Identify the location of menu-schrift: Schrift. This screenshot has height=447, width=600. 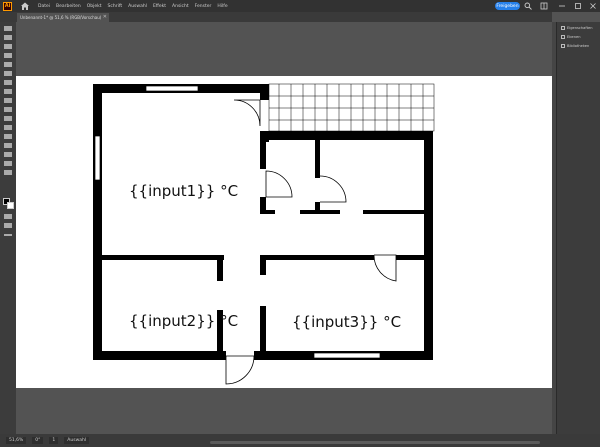
(115, 6).